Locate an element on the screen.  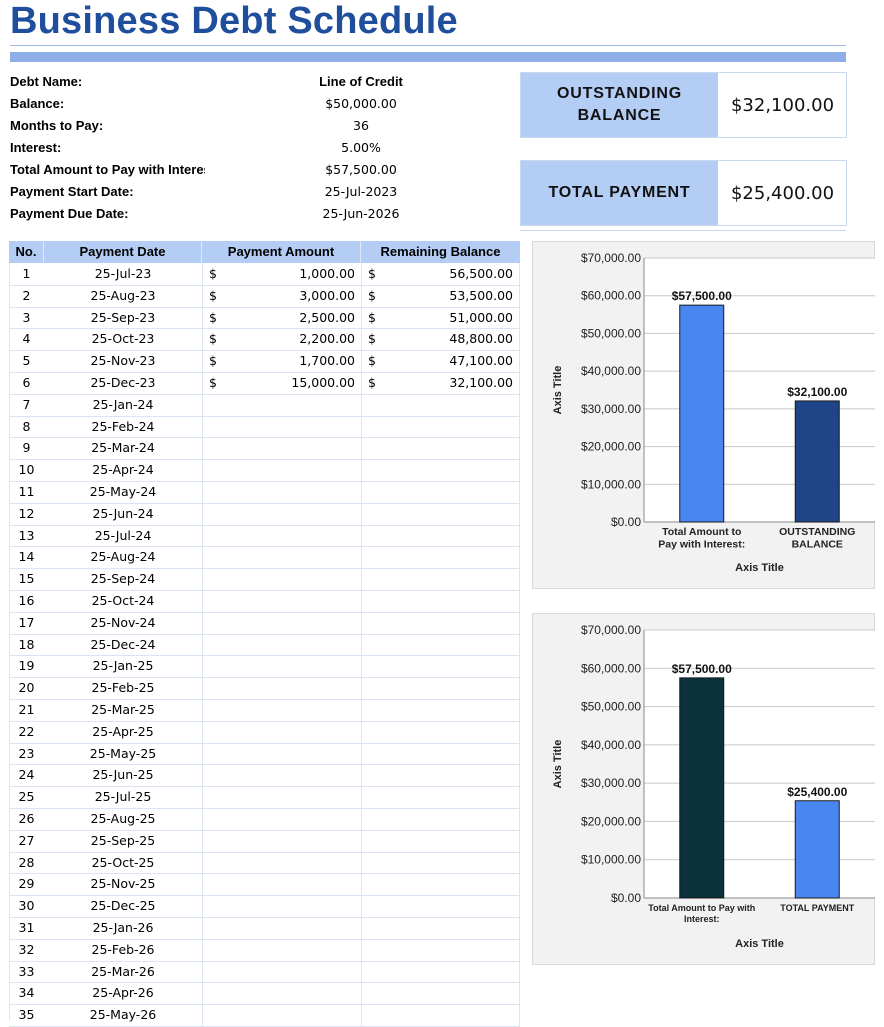
cell-no: 11 is located at coordinates (26, 491).